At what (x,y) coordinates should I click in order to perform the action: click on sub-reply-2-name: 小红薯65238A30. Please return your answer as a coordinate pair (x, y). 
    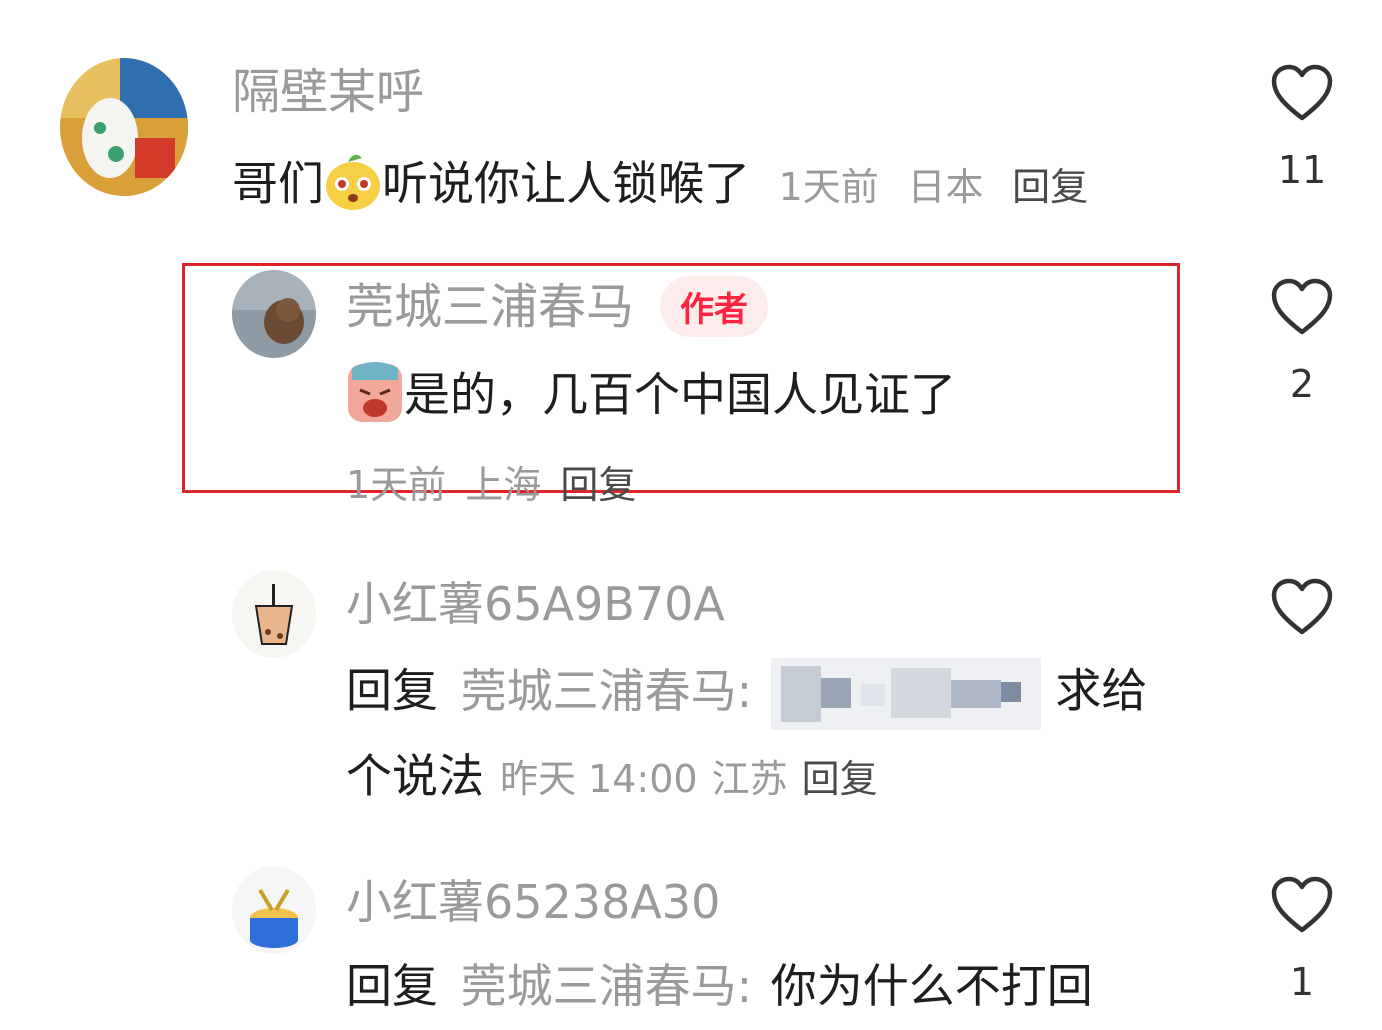
    Looking at the image, I should click on (533, 902).